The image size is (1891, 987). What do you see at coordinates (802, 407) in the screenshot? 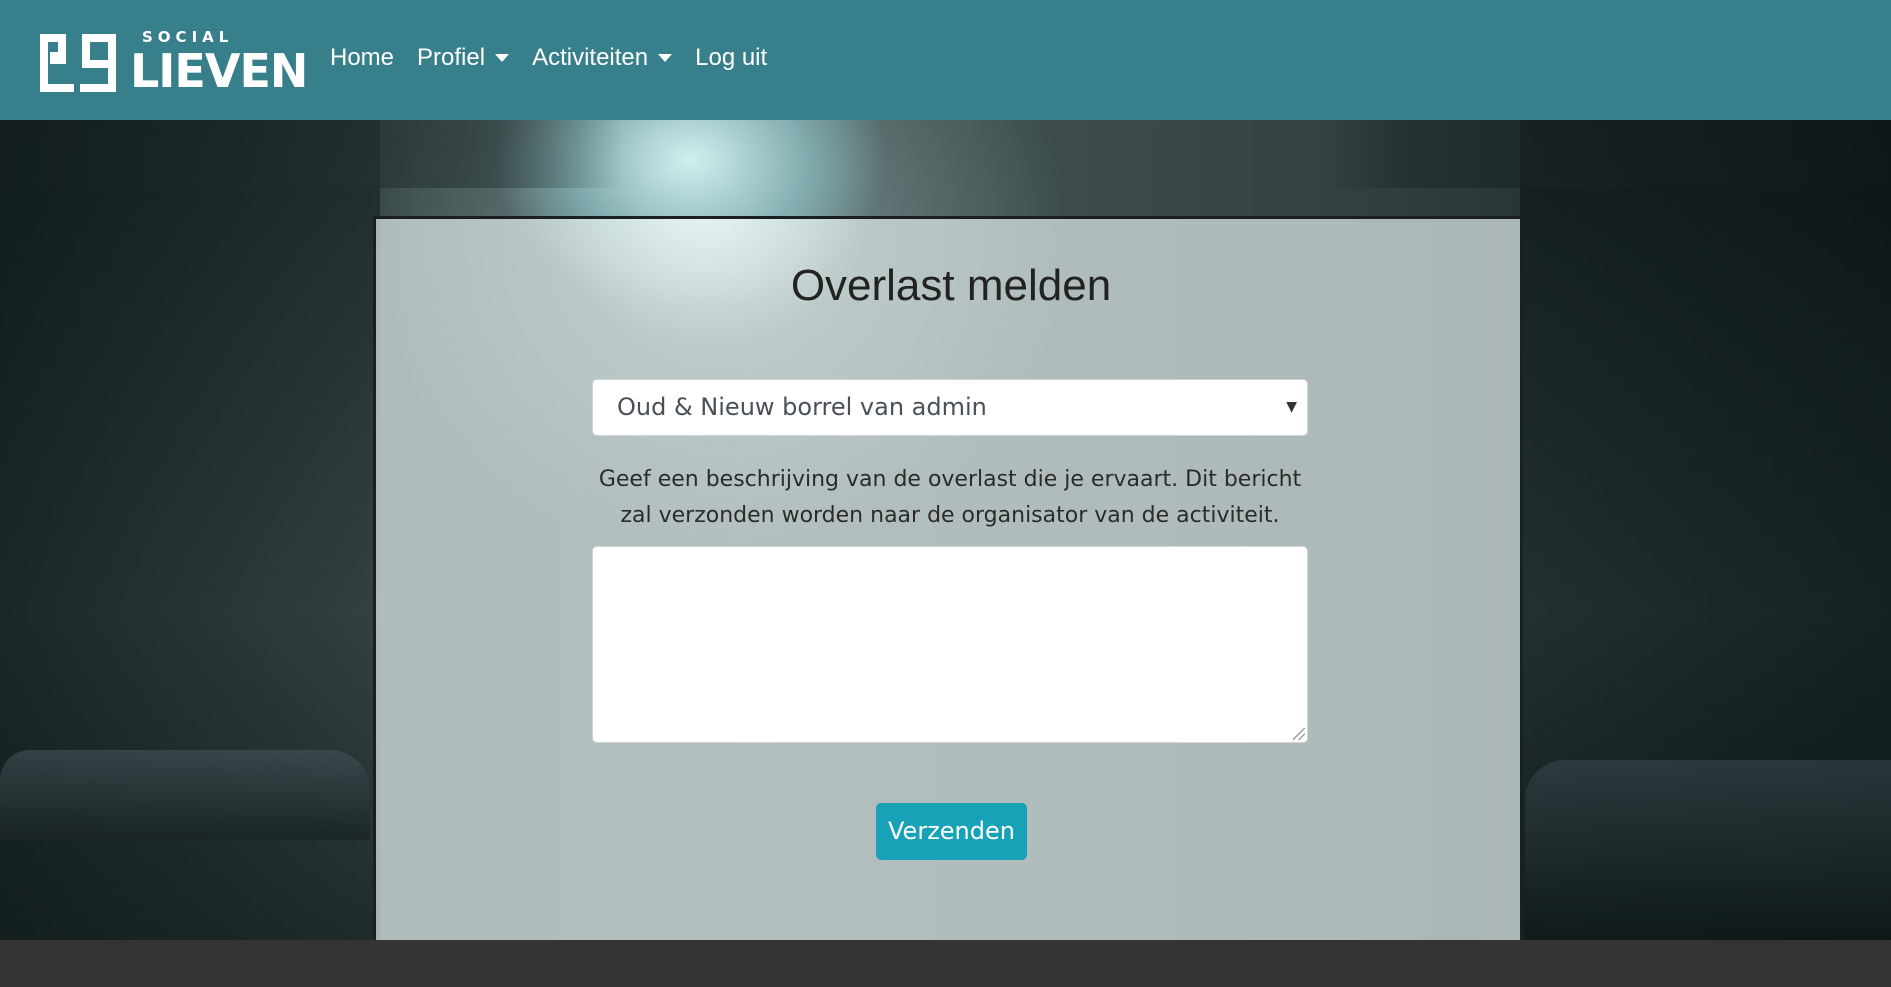
I see `activity-select-value: Oud & Nieuw borrel van admin` at bounding box center [802, 407].